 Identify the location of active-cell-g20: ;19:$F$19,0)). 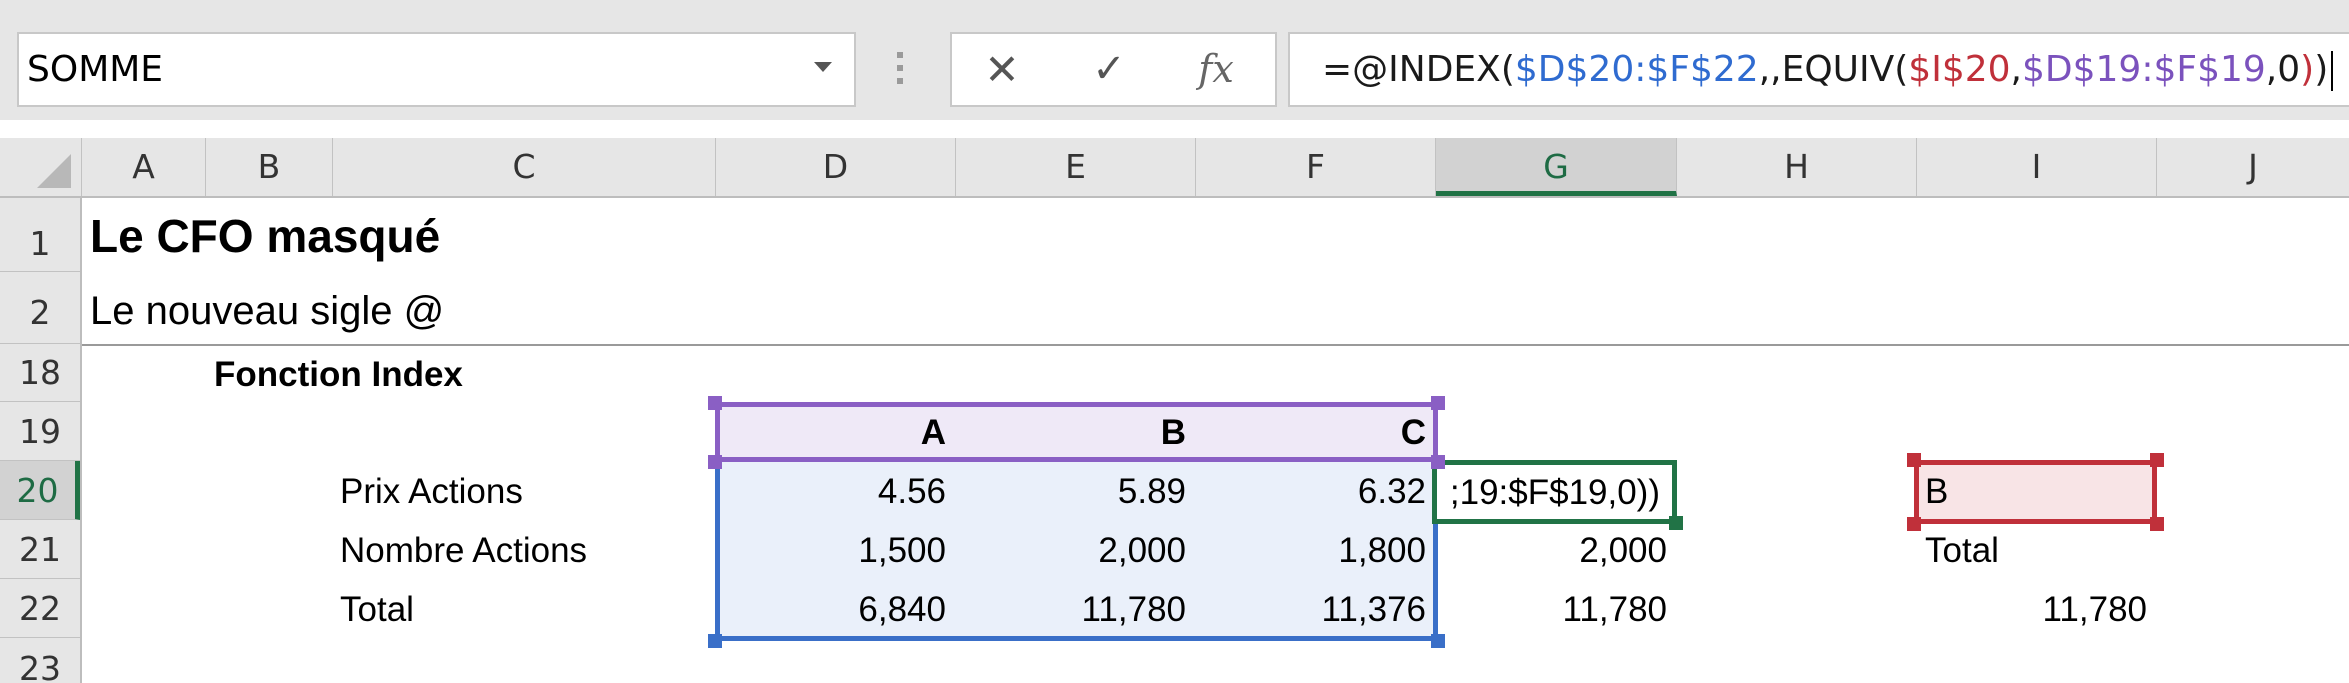
(1554, 492).